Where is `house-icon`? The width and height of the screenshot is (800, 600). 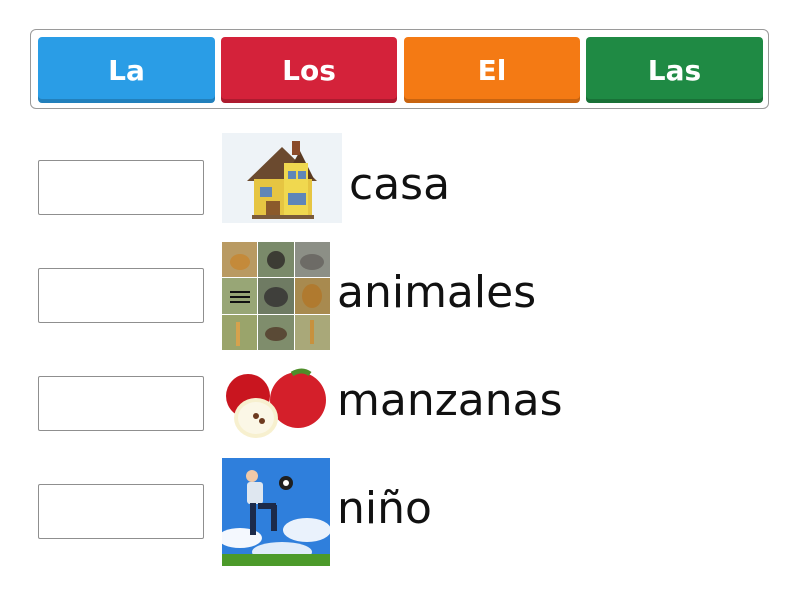
house-icon is located at coordinates (282, 178).